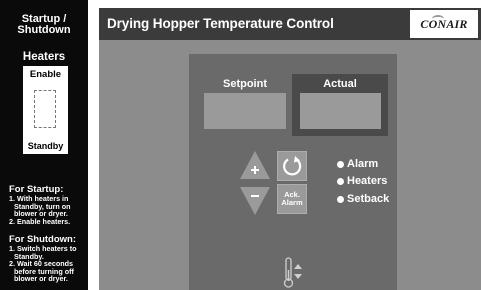 Image resolution: width=481 pixels, height=290 pixels. I want to click on heaters-led-icon, so click(340, 181).